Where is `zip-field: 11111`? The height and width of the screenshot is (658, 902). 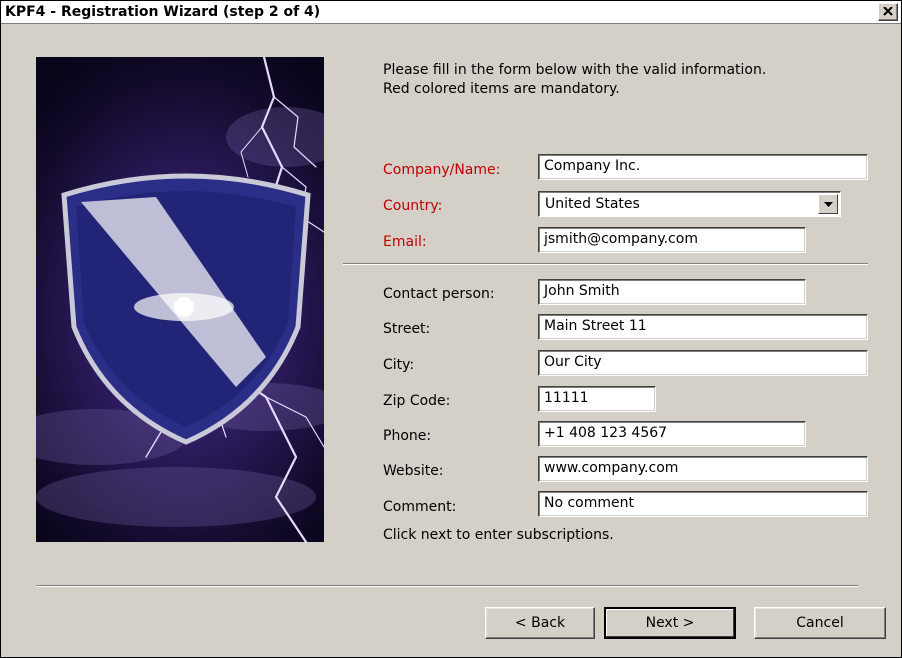
zip-field: 11111 is located at coordinates (597, 399).